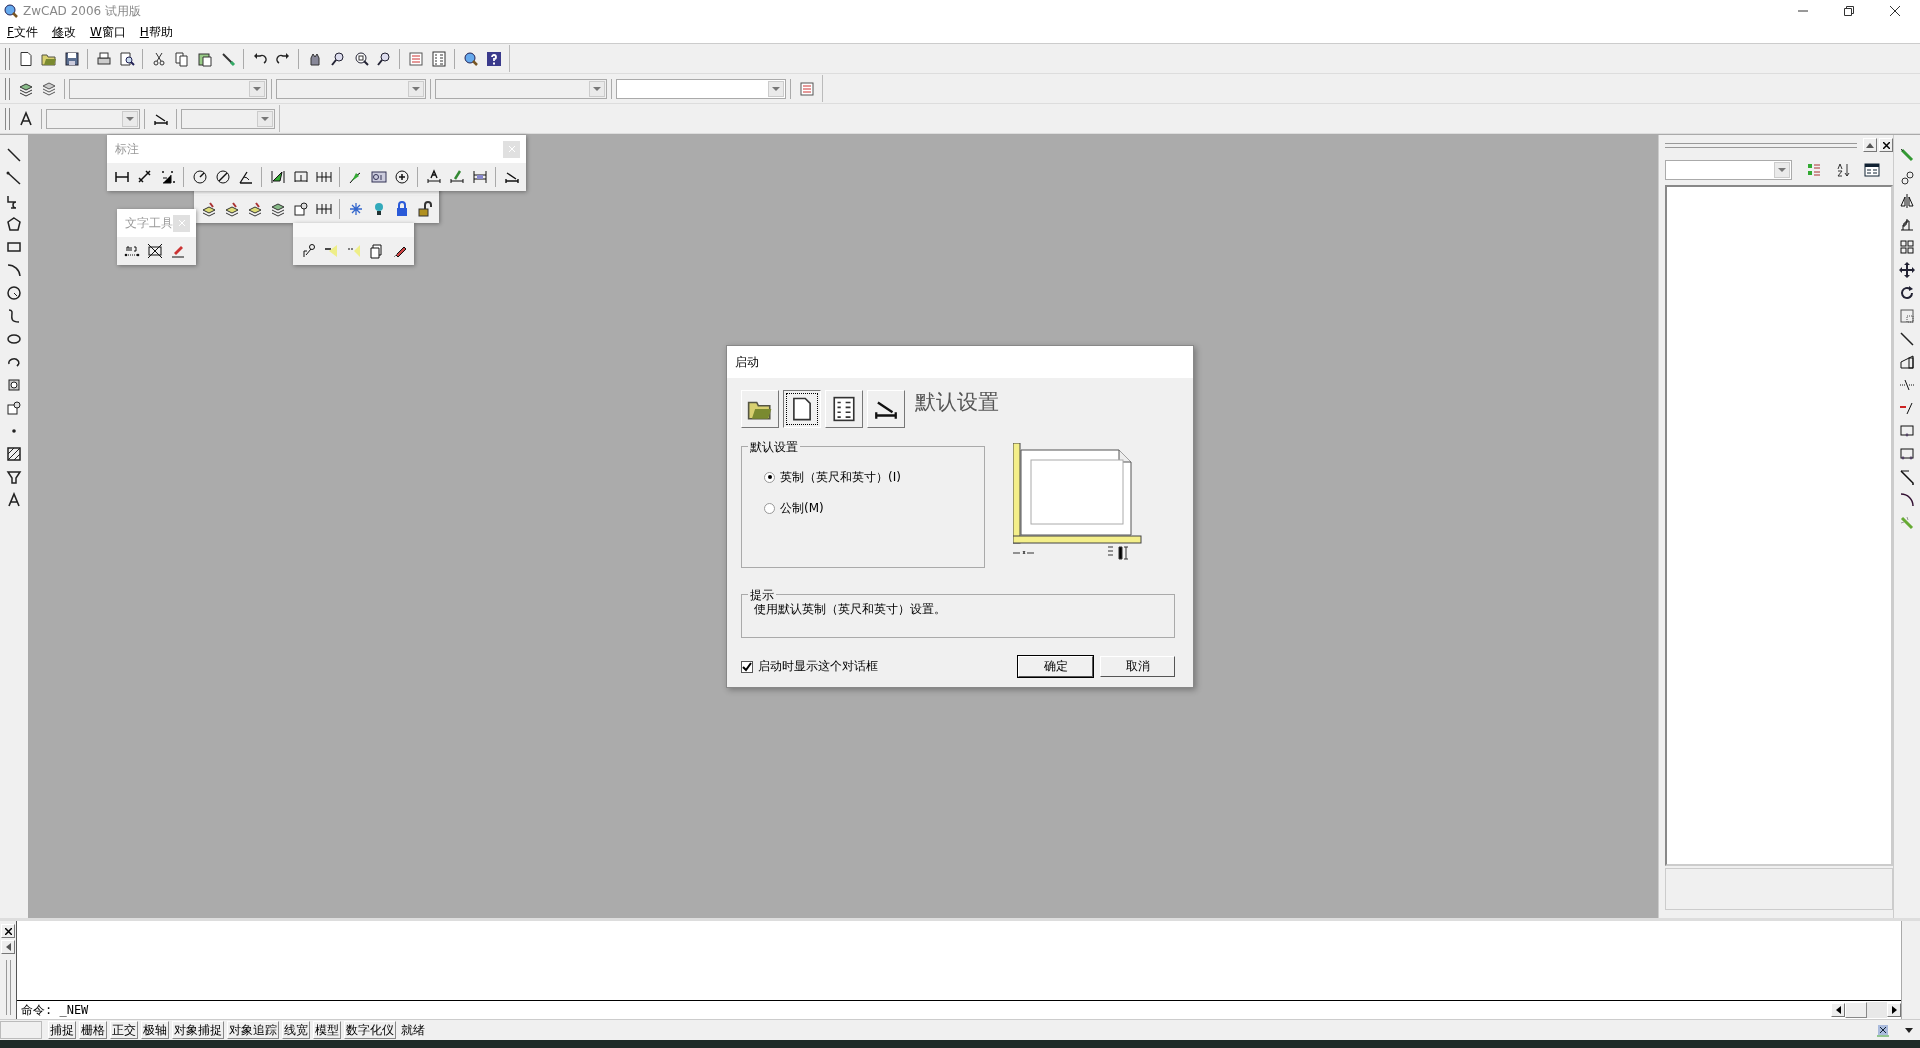 This screenshot has width=1920, height=1048. Describe the element at coordinates (245, 177) in the screenshot. I see `angular-dimension-icon` at that location.